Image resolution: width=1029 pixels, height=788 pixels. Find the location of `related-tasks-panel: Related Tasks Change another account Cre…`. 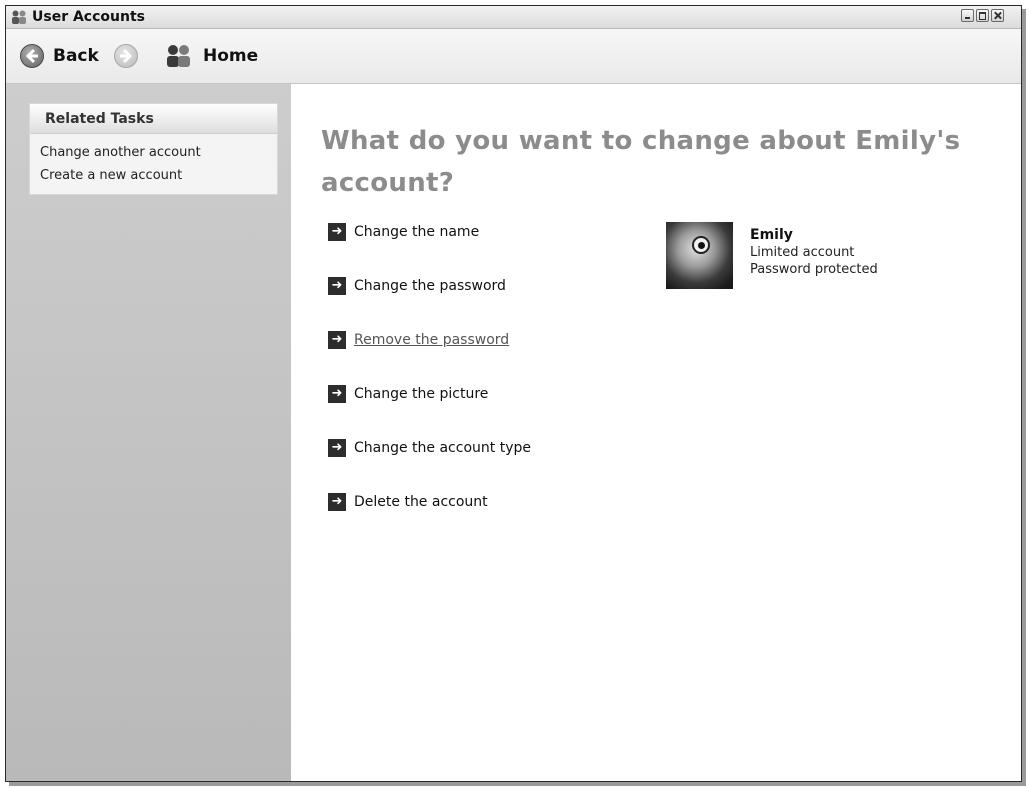

related-tasks-panel: Related Tasks Change another account Cre… is located at coordinates (153, 149).